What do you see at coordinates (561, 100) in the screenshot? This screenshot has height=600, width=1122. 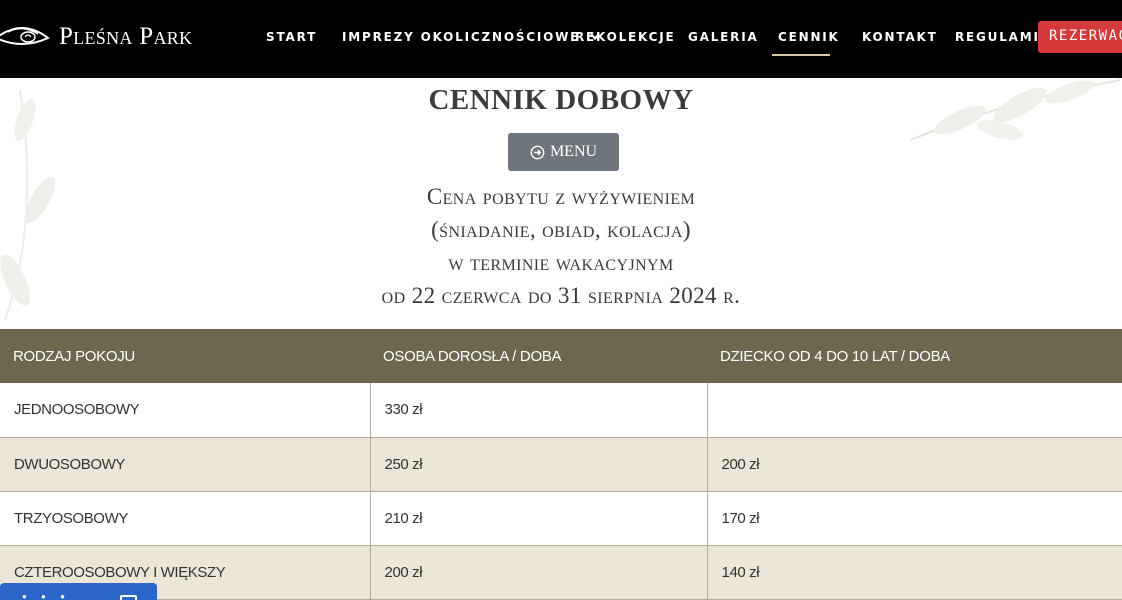 I see `page-title: CENNIK DOBOWY` at bounding box center [561, 100].